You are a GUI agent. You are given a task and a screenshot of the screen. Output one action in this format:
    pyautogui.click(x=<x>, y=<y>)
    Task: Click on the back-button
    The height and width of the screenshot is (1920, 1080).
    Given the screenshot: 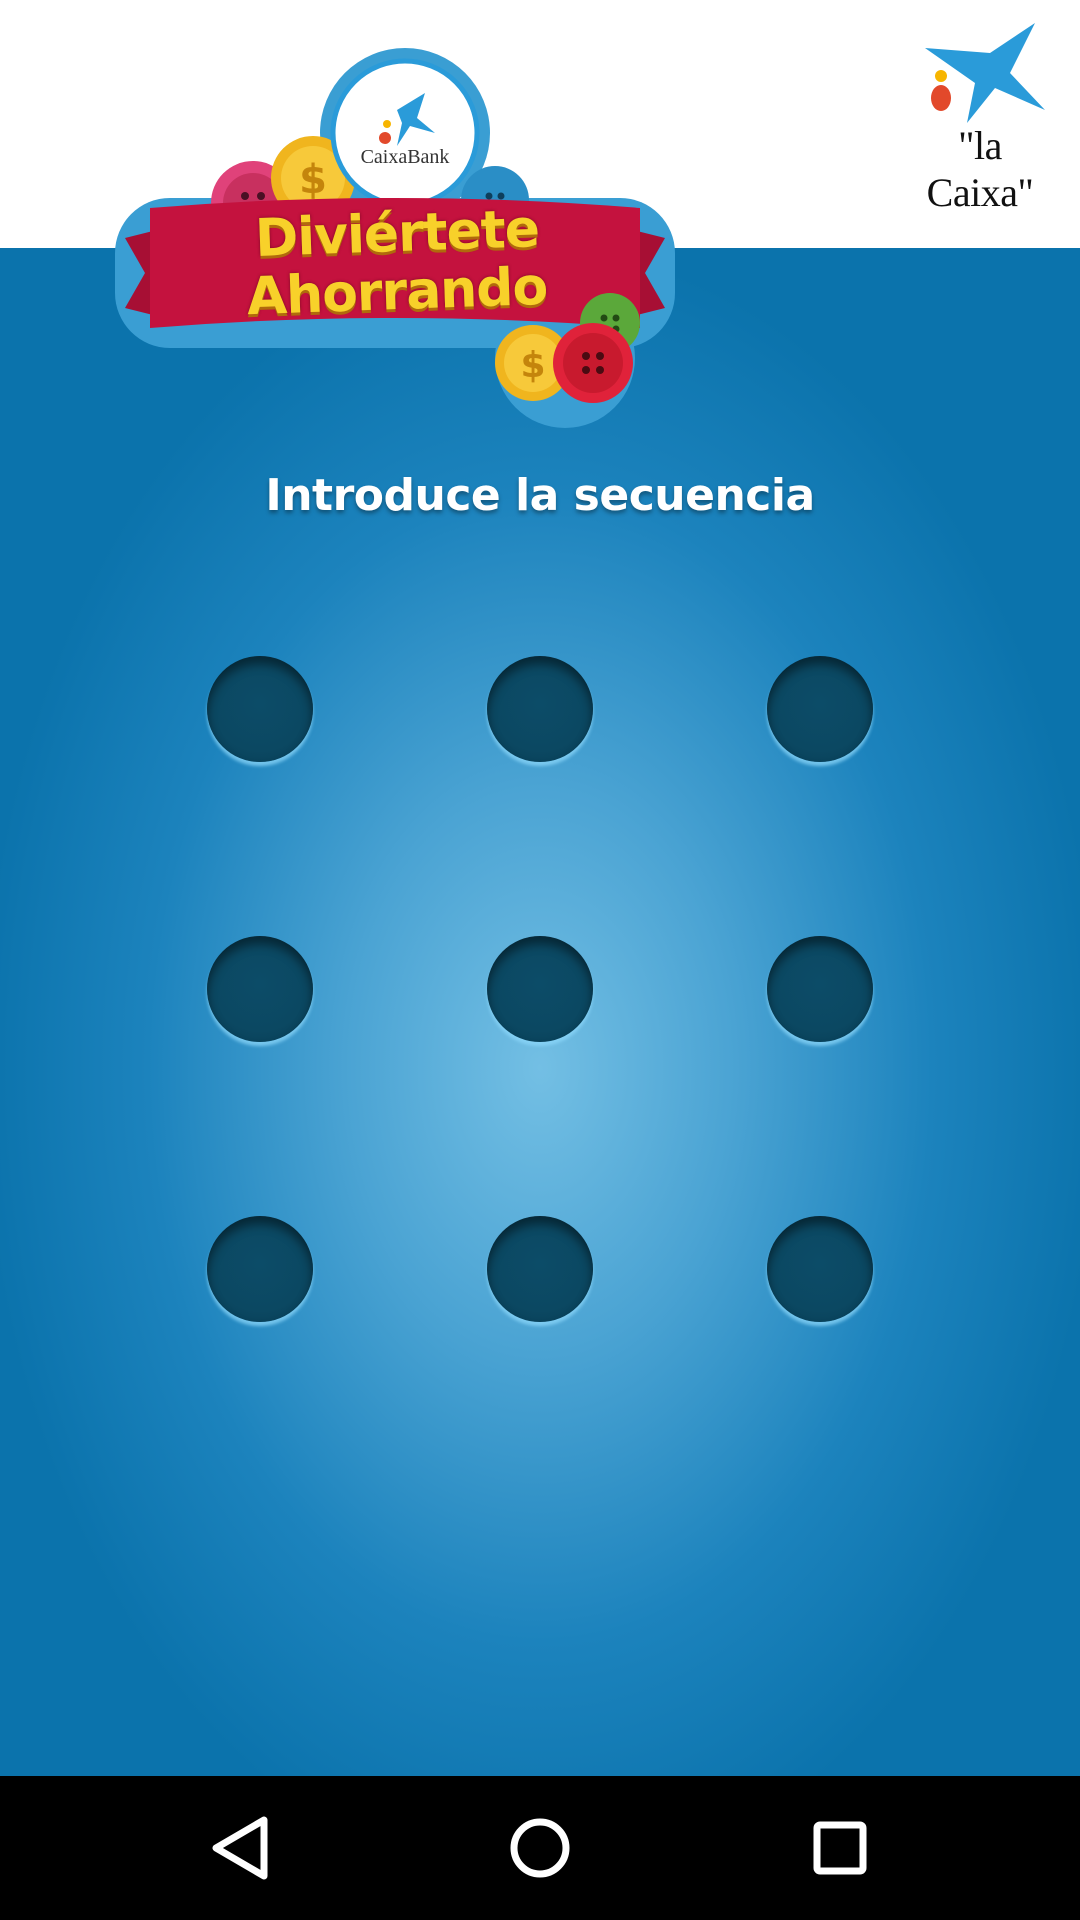 What is the action you would take?
    pyautogui.click(x=240, y=1848)
    